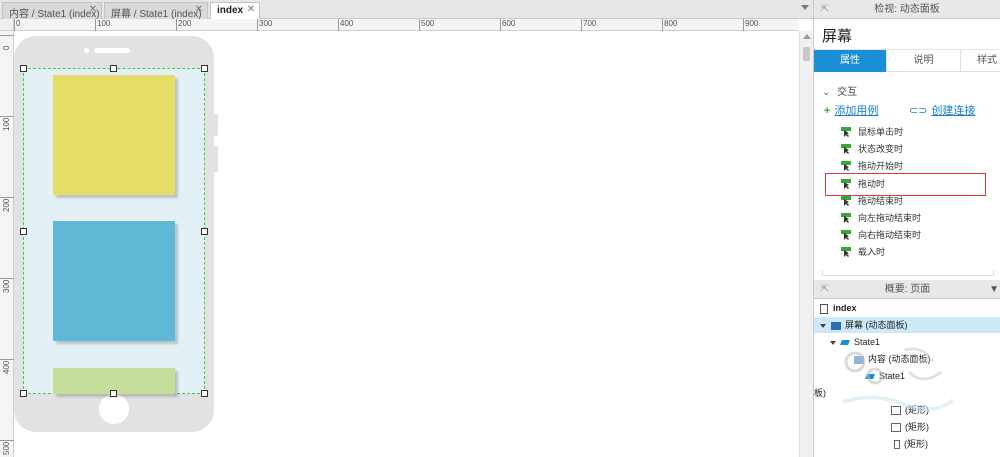 This screenshot has width=1000, height=457. I want to click on phone-camera, so click(86, 50).